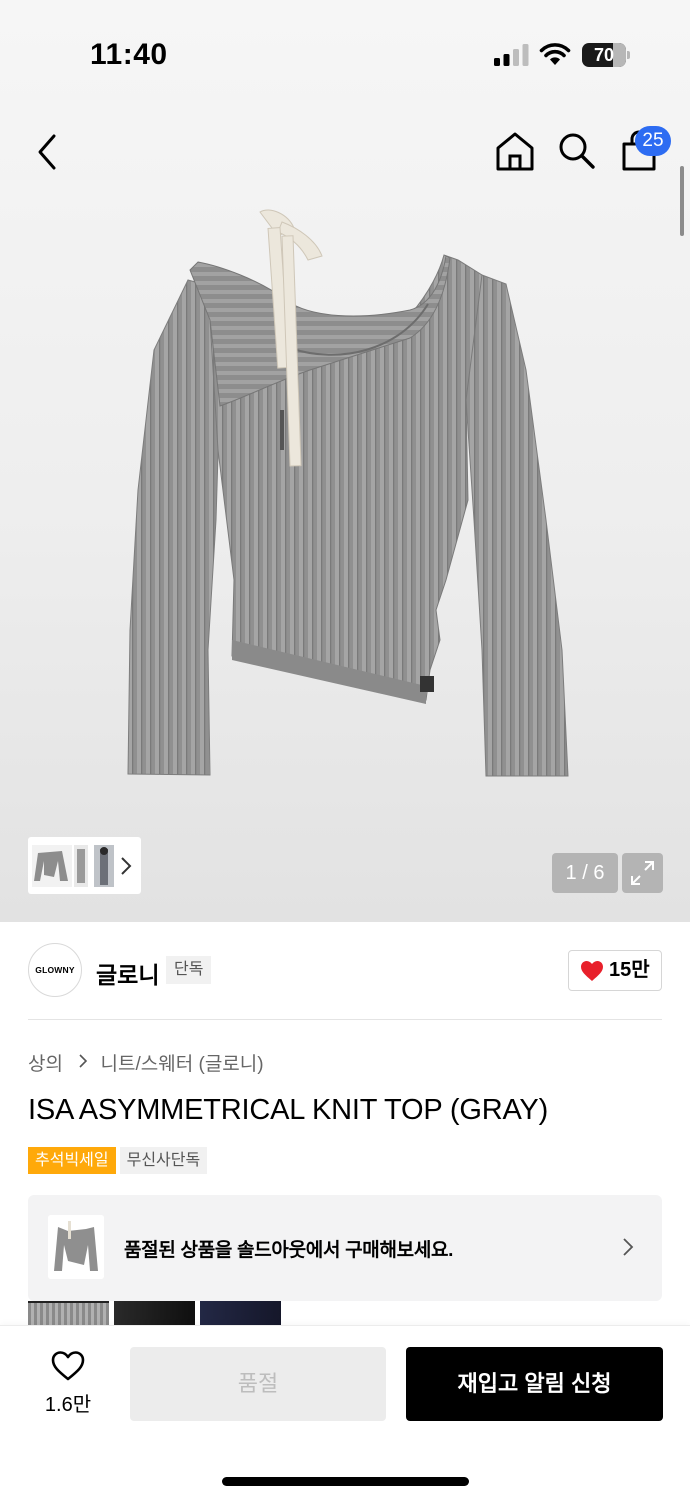 The image size is (690, 1500). Describe the element at coordinates (258, 1384) in the screenshot. I see `soldout-button: 품절` at that location.